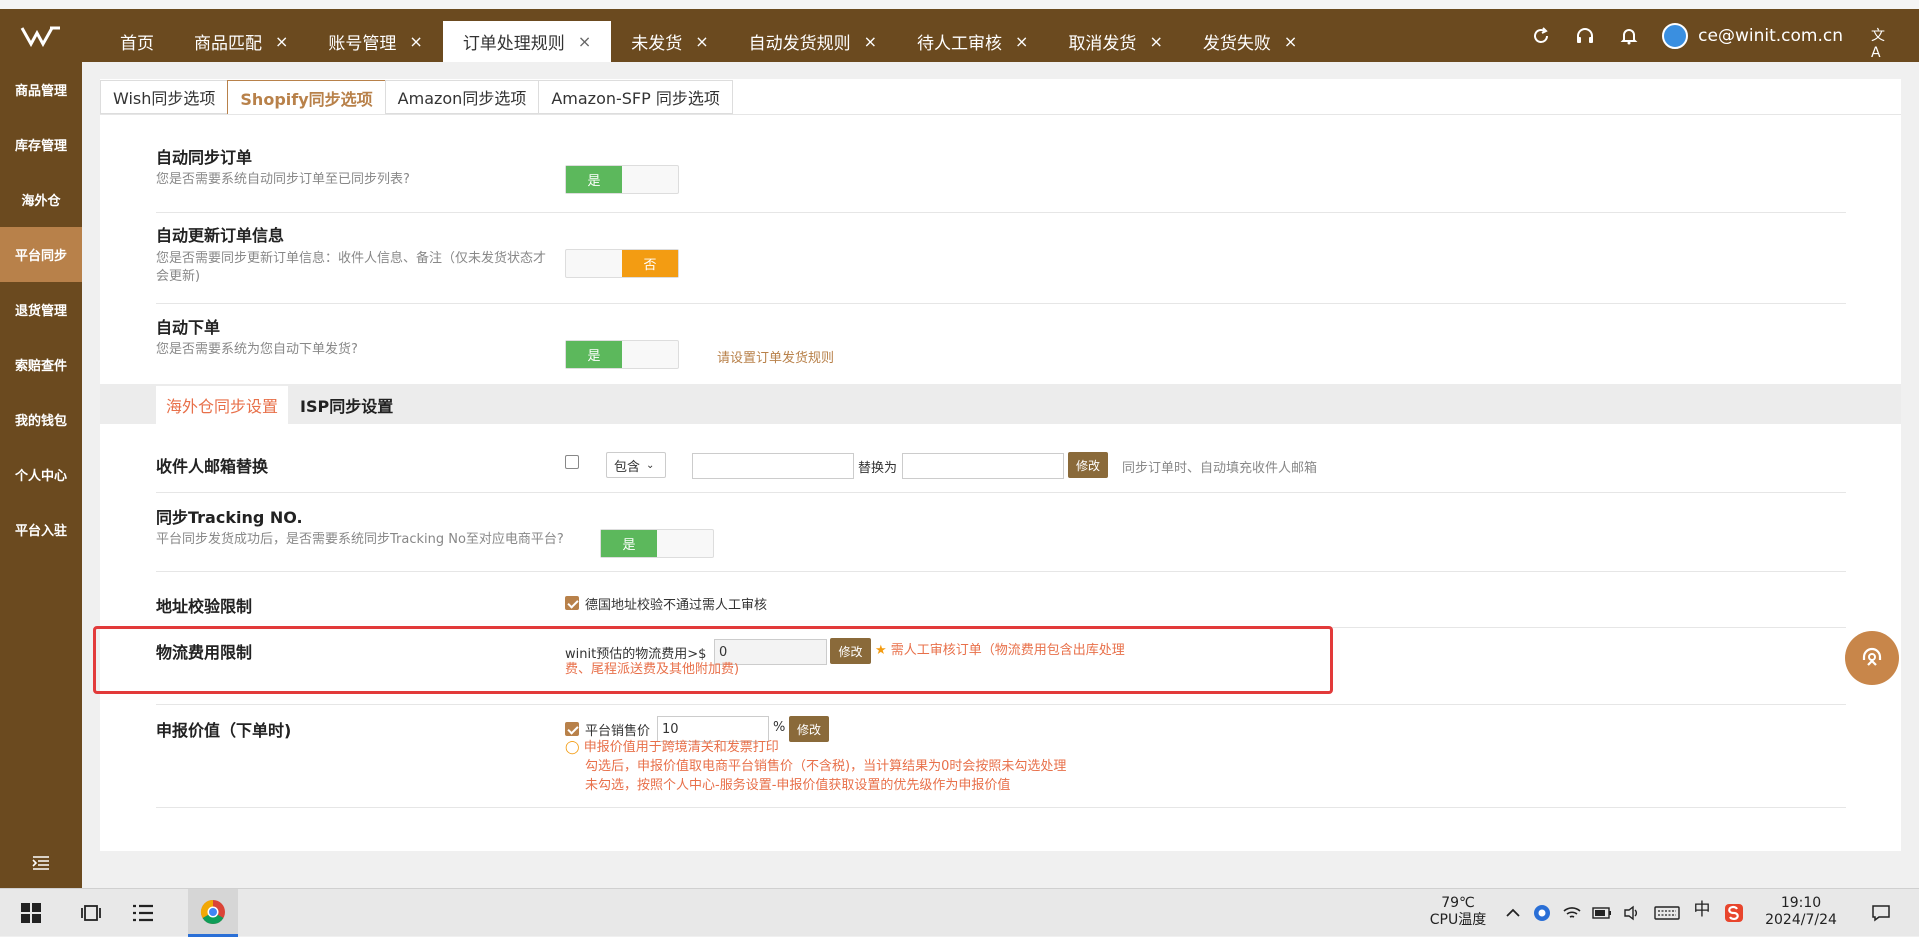  Describe the element at coordinates (622, 179) in the screenshot. I see `auto-sync-toggle: 是` at that location.